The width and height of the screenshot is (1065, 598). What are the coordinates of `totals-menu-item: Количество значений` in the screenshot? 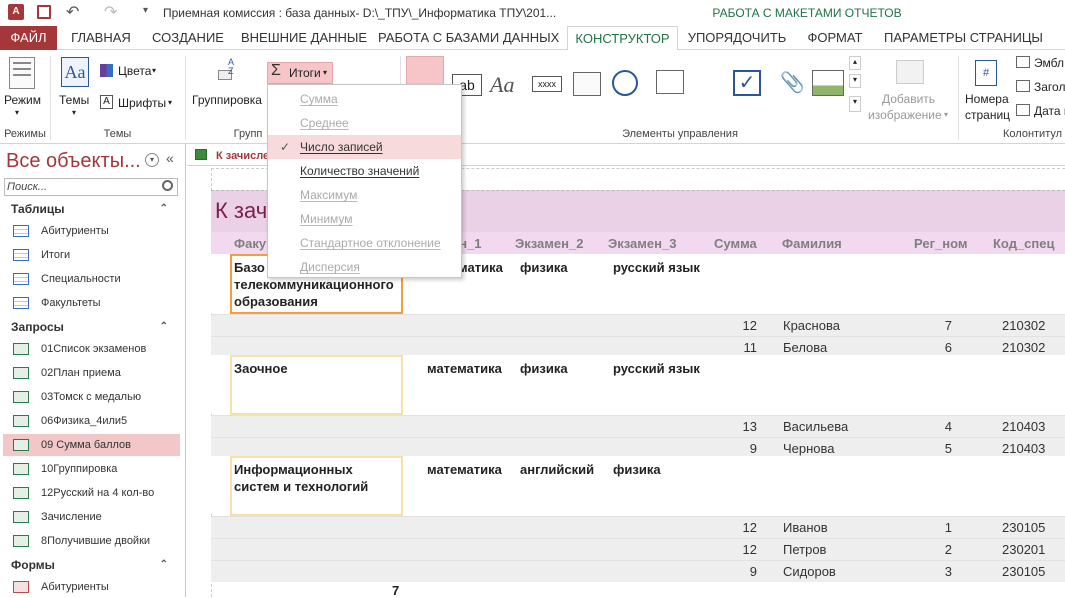 It's located at (364, 171).